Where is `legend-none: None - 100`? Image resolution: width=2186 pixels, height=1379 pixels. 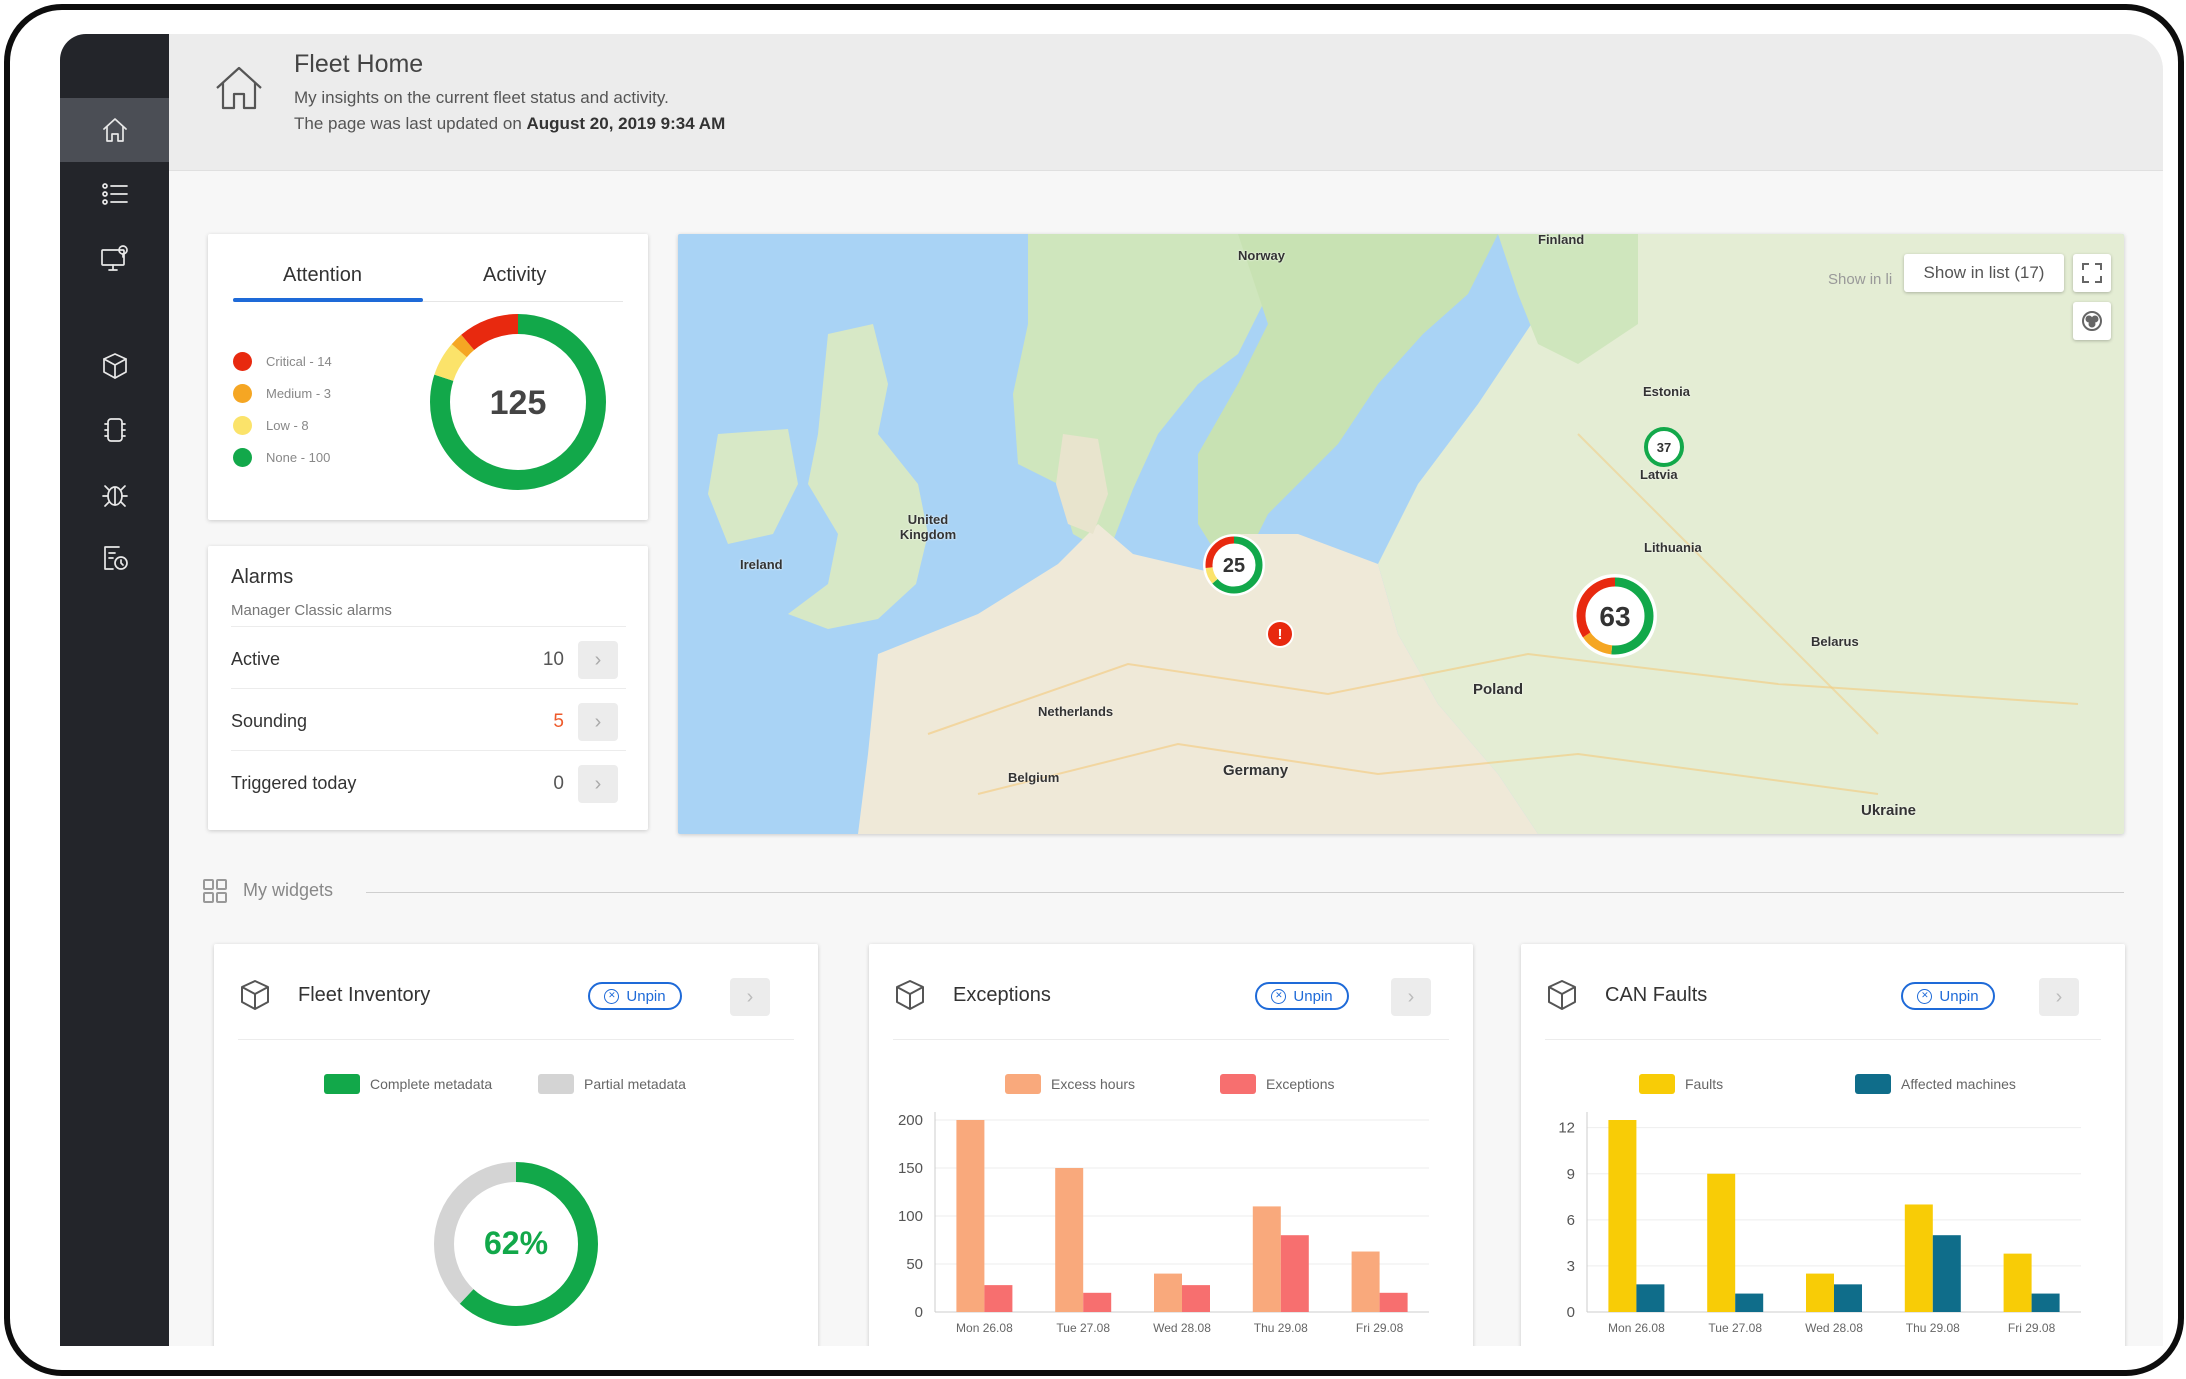 legend-none: None - 100 is located at coordinates (281, 457).